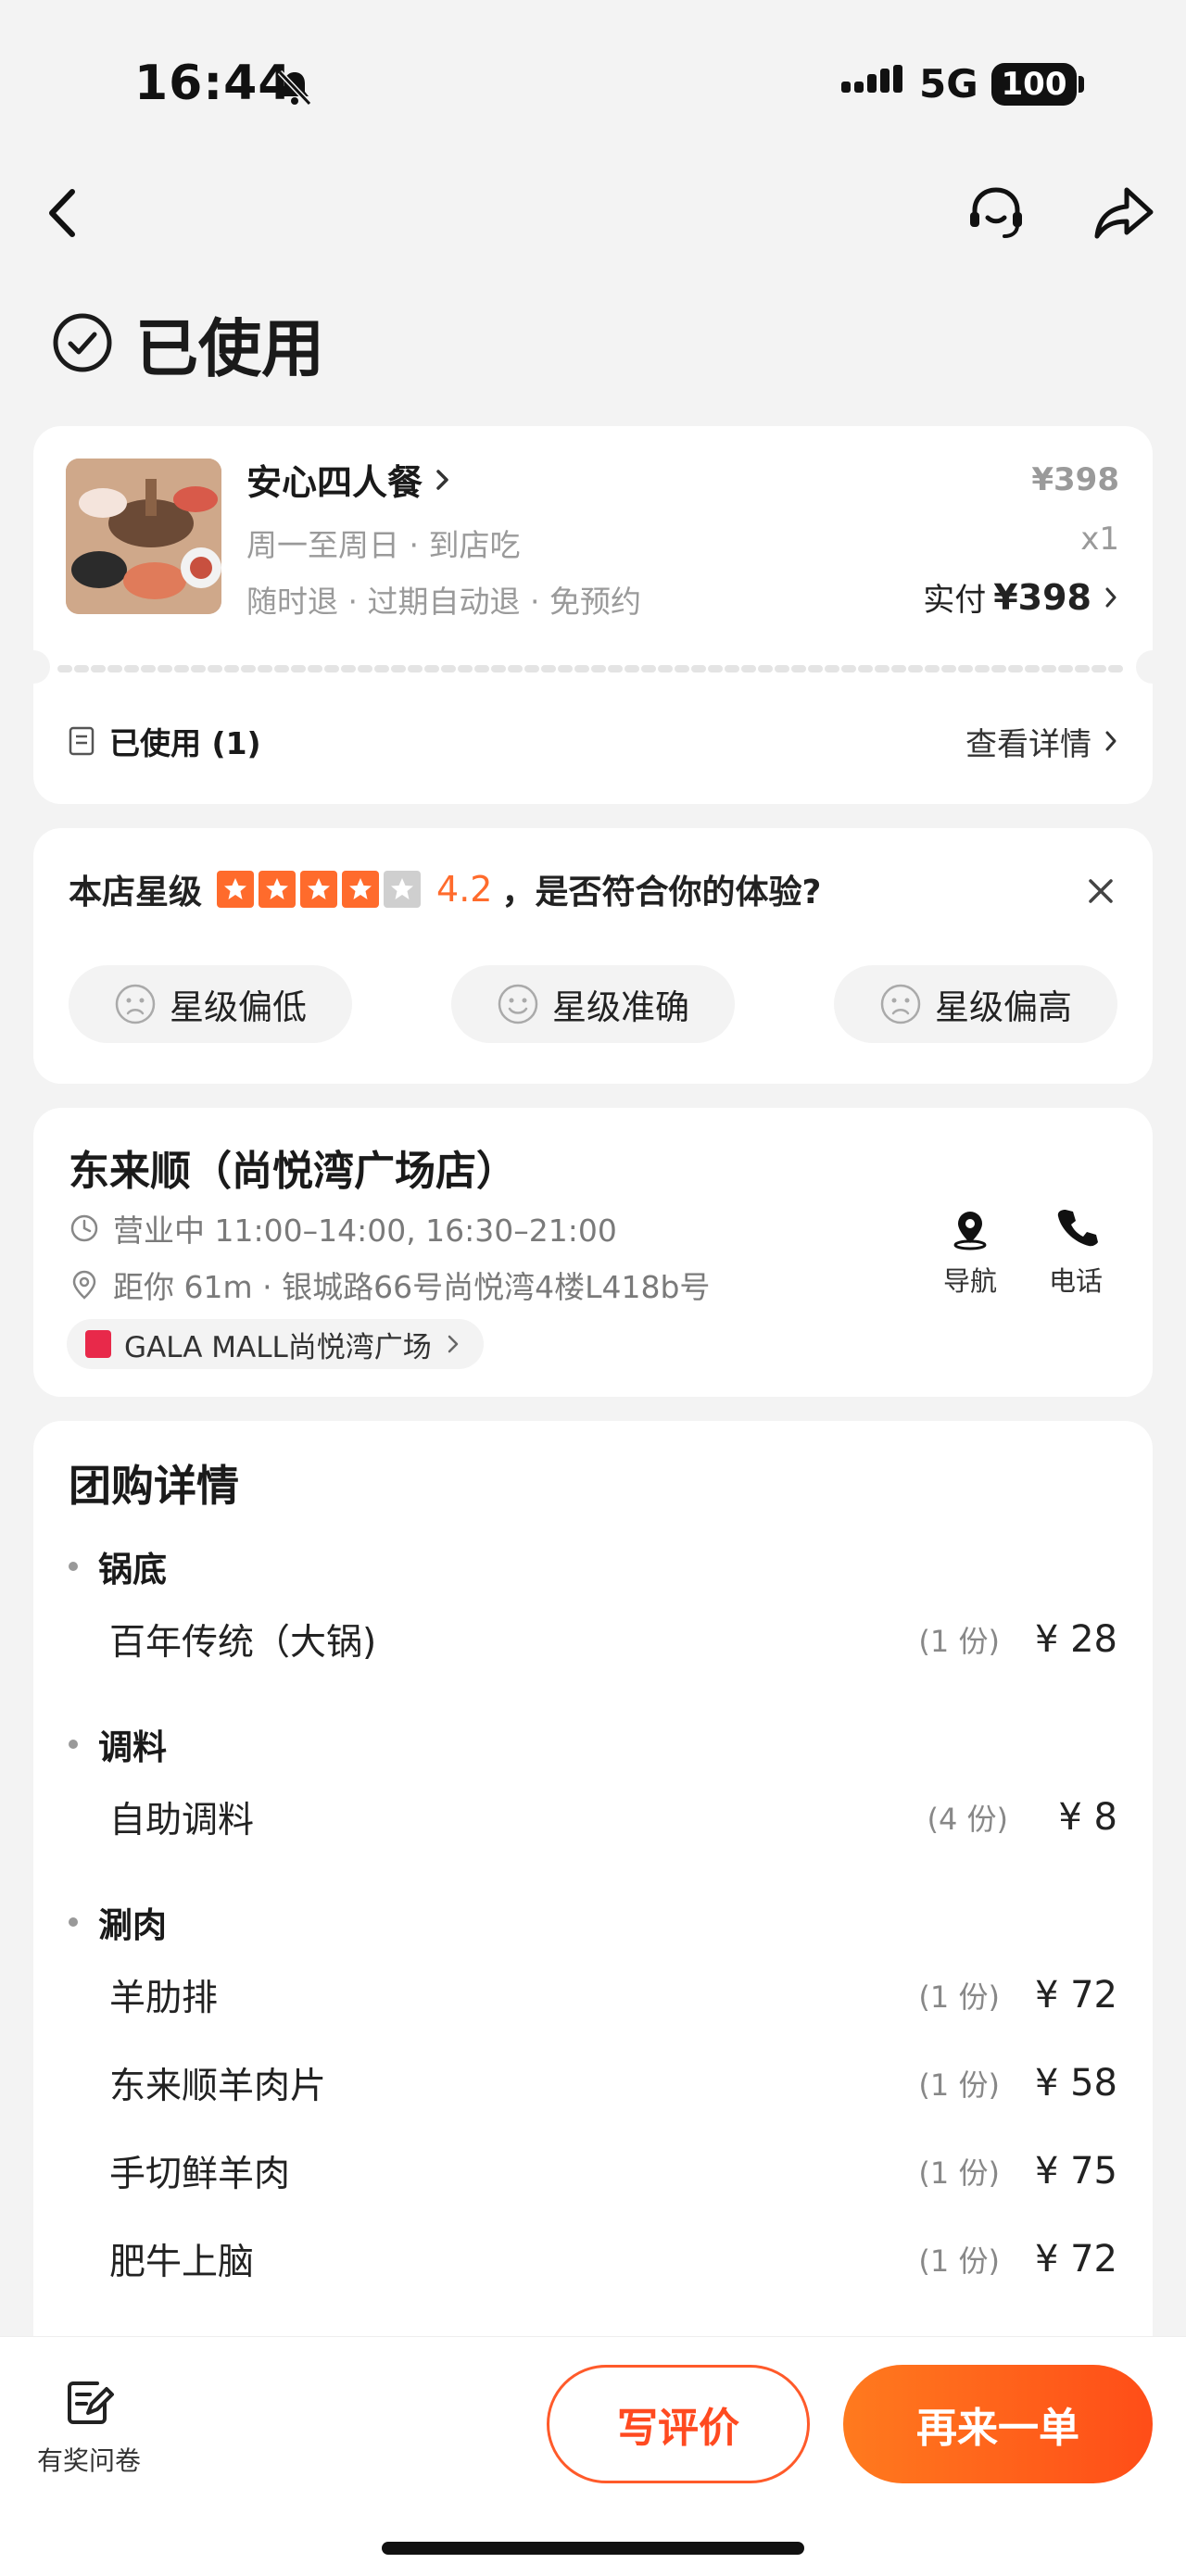 Image resolution: width=1186 pixels, height=2576 pixels. I want to click on back-icon, so click(63, 213).